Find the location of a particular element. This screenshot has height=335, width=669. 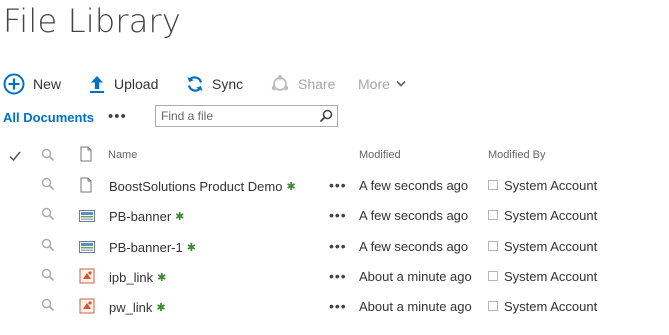

upload-button: Upload is located at coordinates (123, 84).